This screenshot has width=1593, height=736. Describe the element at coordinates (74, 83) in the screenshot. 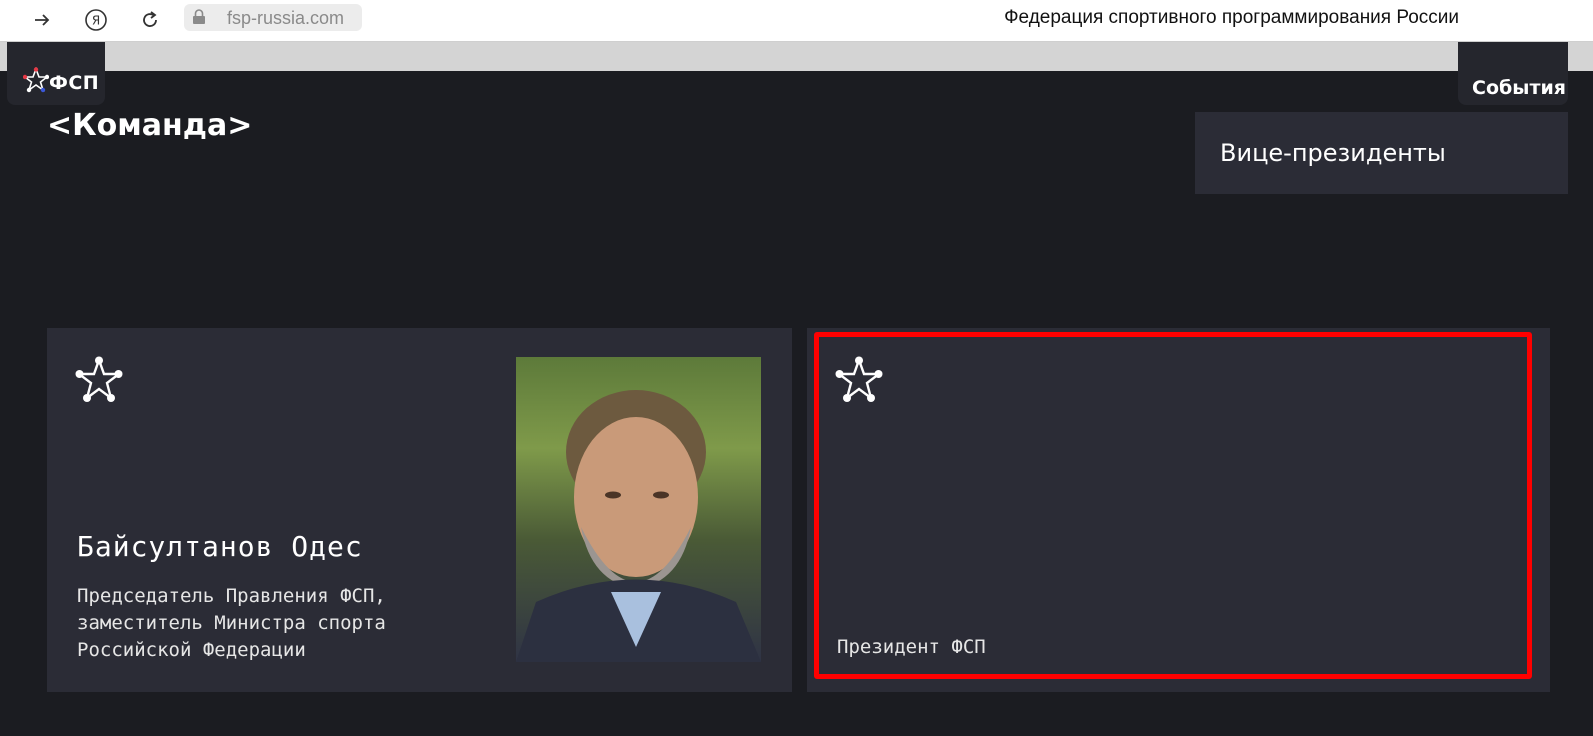

I see `logo-text: ФСП` at that location.